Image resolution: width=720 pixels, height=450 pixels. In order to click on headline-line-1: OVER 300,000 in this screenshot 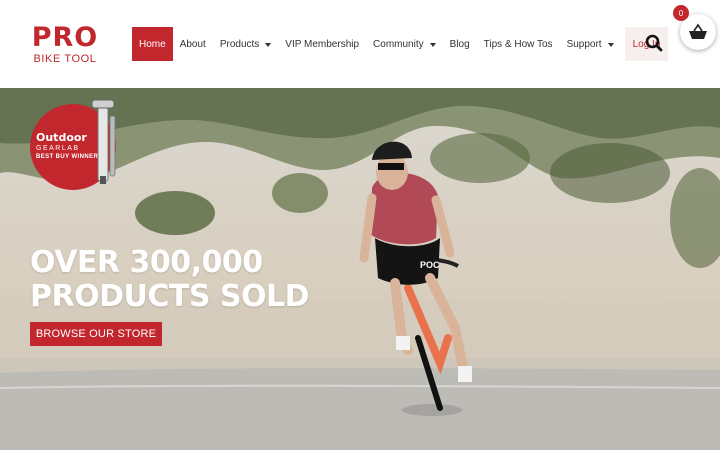, I will do `click(146, 262)`.